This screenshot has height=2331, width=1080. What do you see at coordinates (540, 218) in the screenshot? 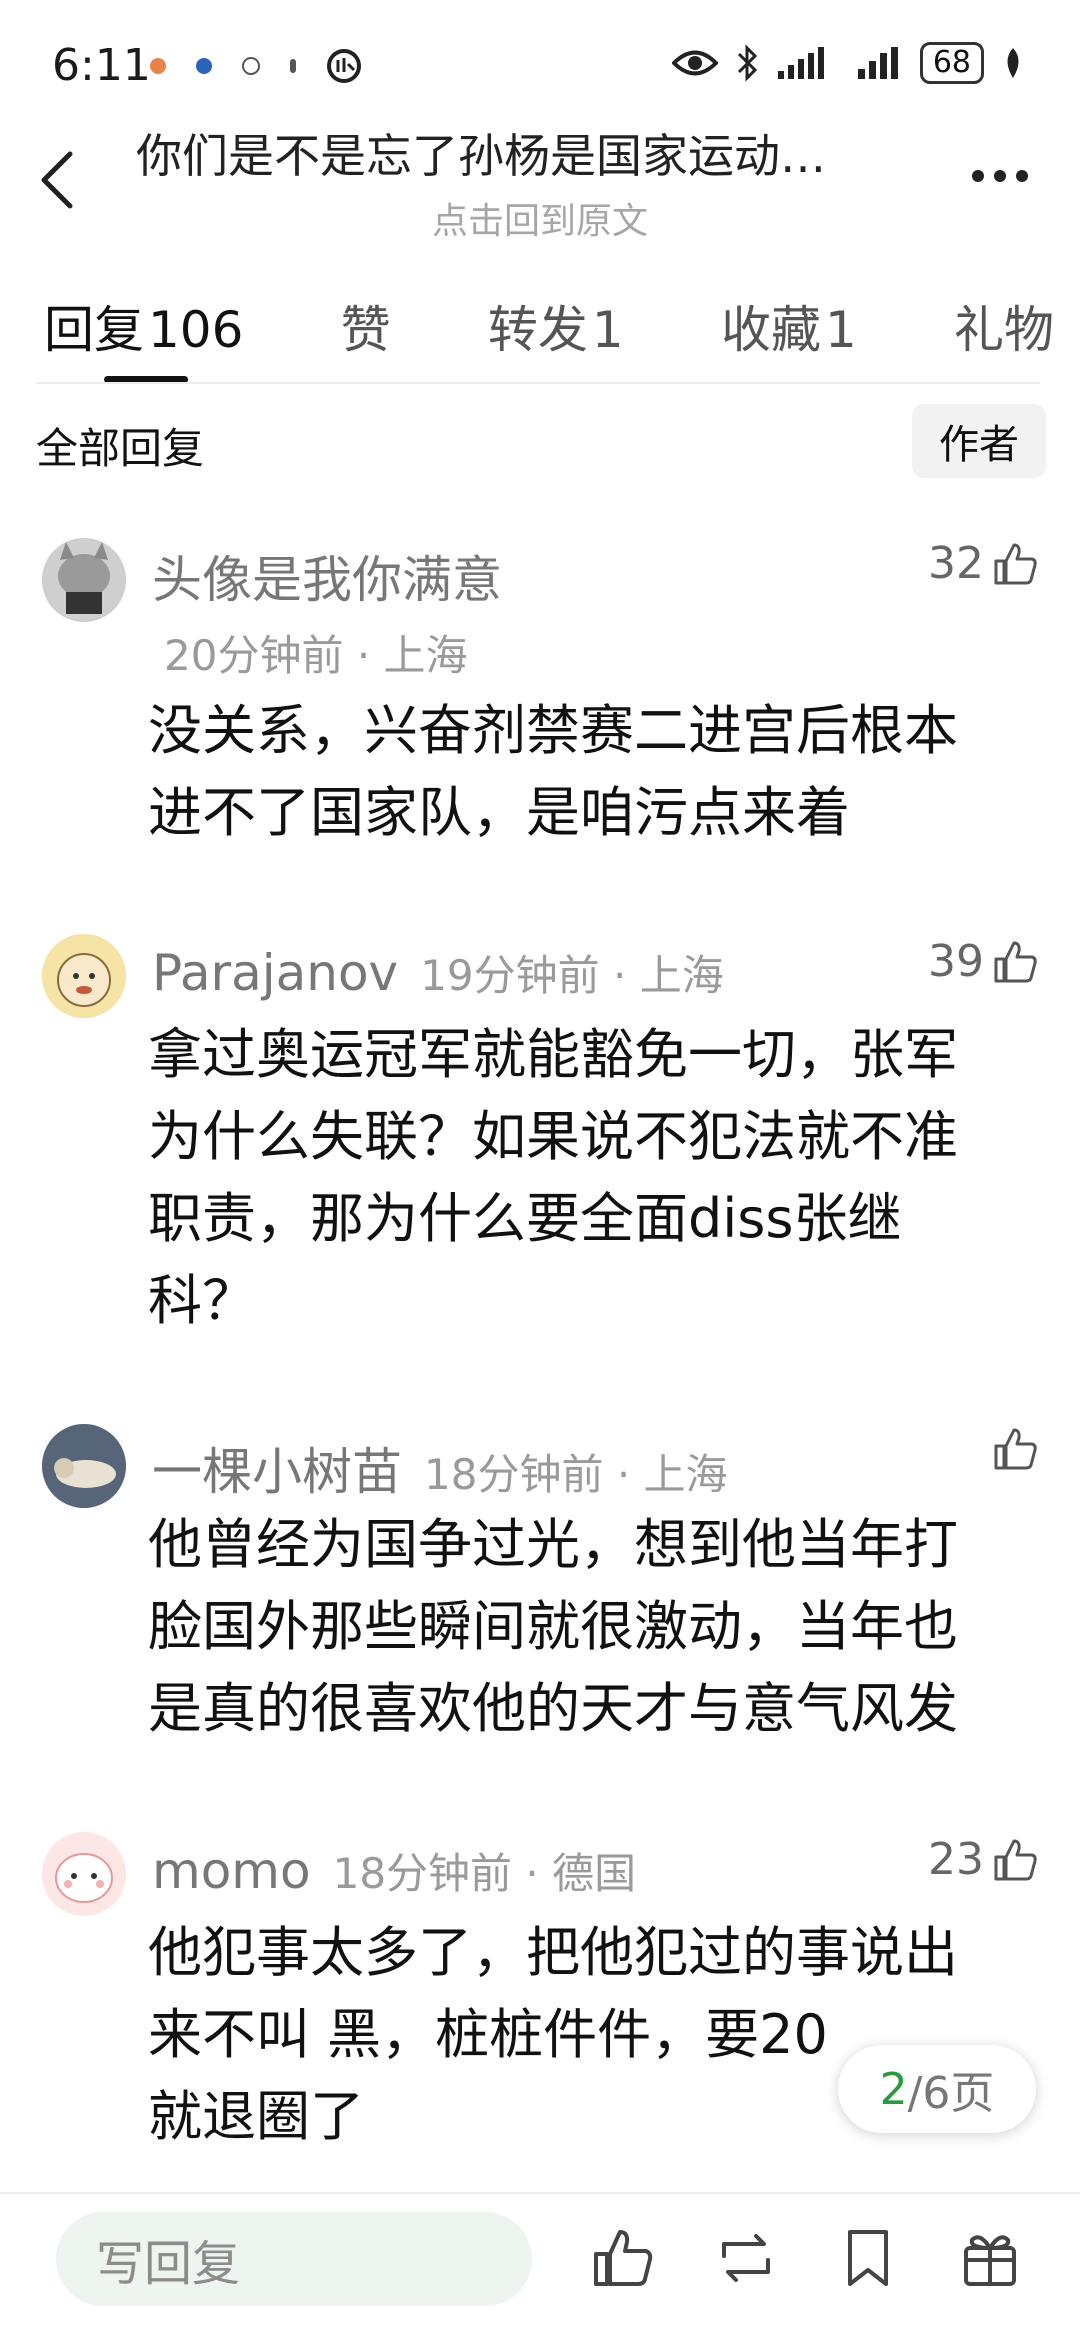
I see `back-to-original-link: 点击回到原文` at bounding box center [540, 218].